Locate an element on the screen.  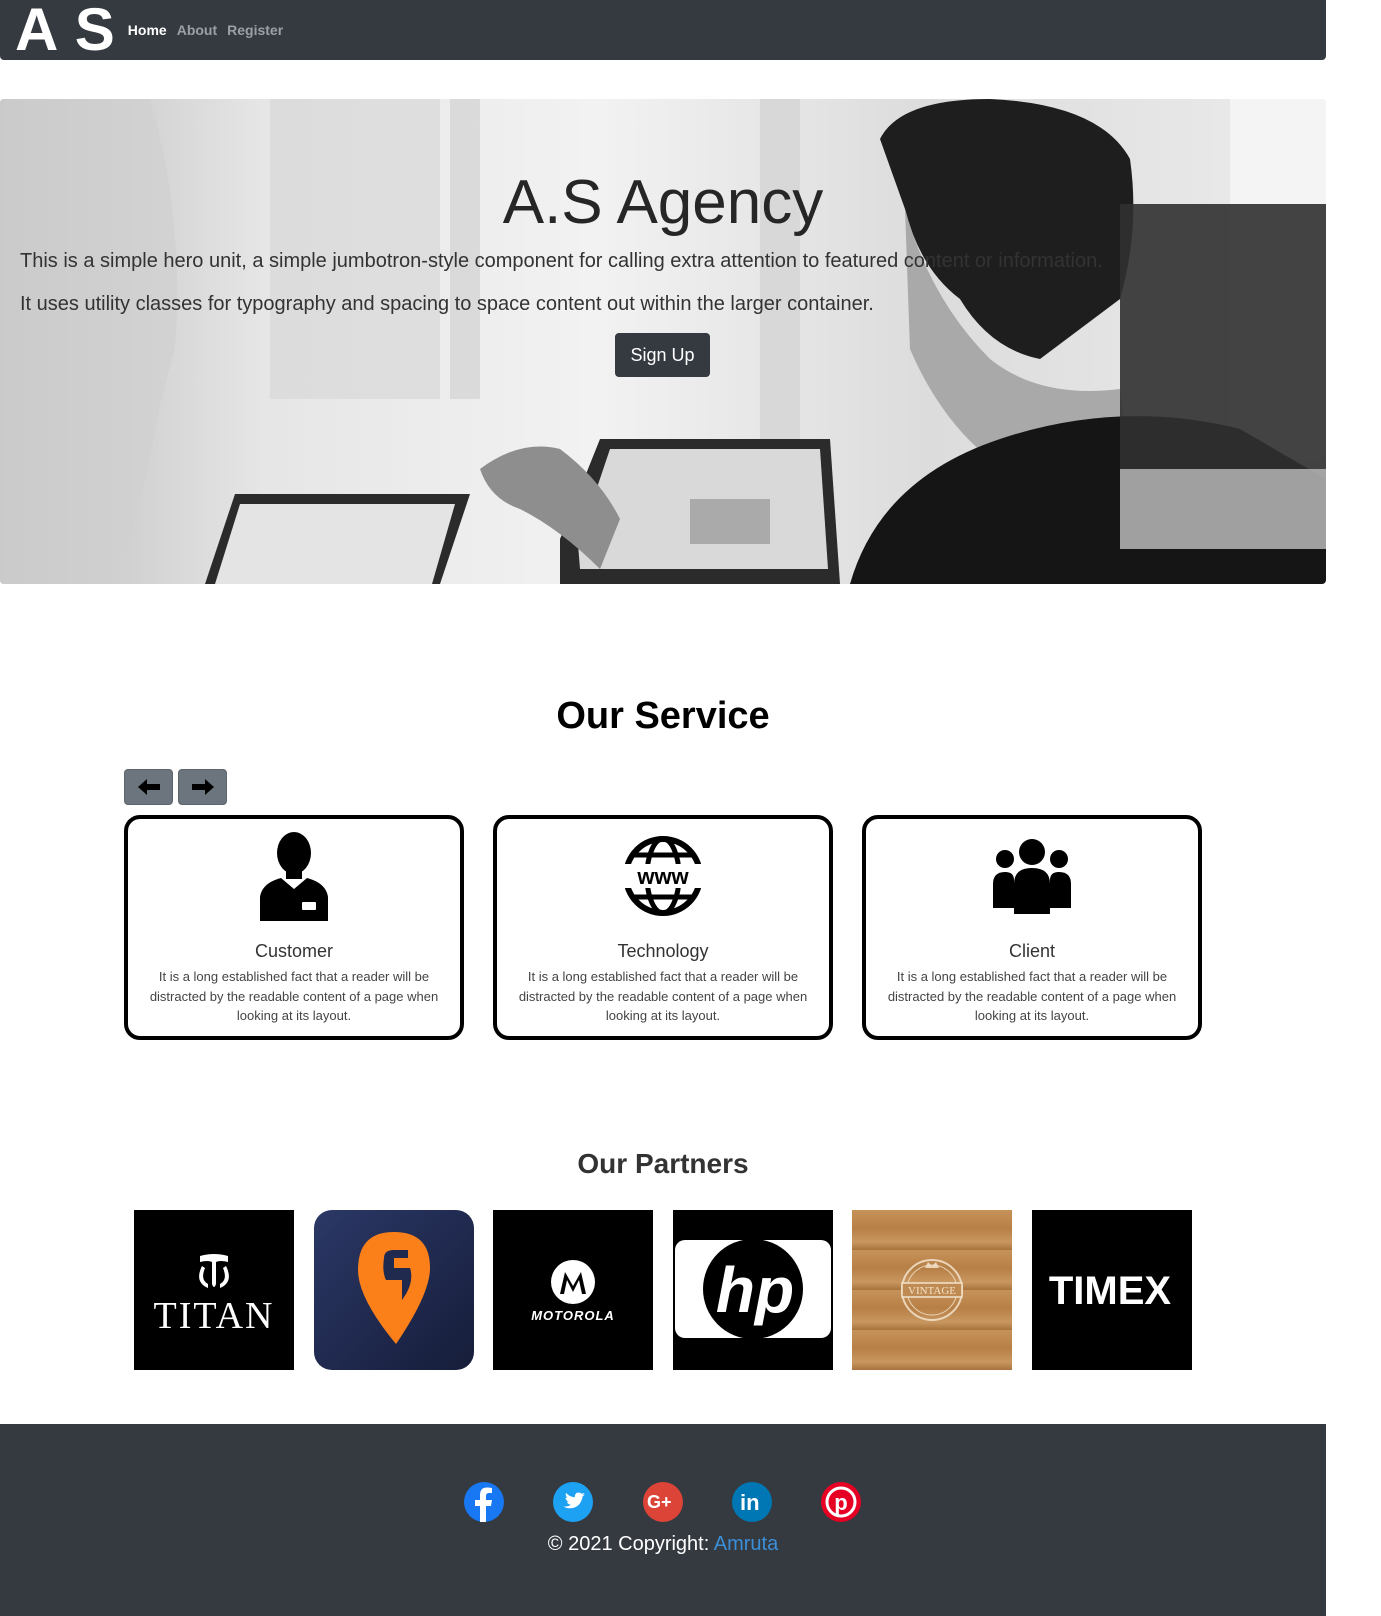
linkedin-icon: in is located at coordinates (750, 1502).